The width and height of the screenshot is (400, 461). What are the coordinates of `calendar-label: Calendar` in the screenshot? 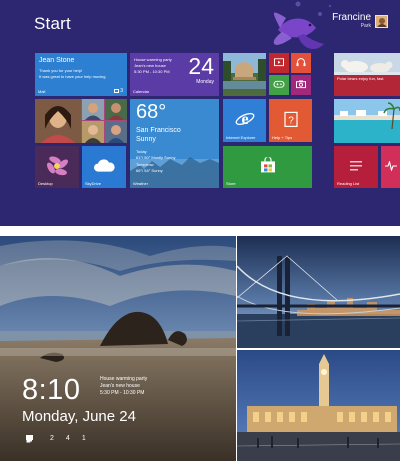 It's located at (141, 91).